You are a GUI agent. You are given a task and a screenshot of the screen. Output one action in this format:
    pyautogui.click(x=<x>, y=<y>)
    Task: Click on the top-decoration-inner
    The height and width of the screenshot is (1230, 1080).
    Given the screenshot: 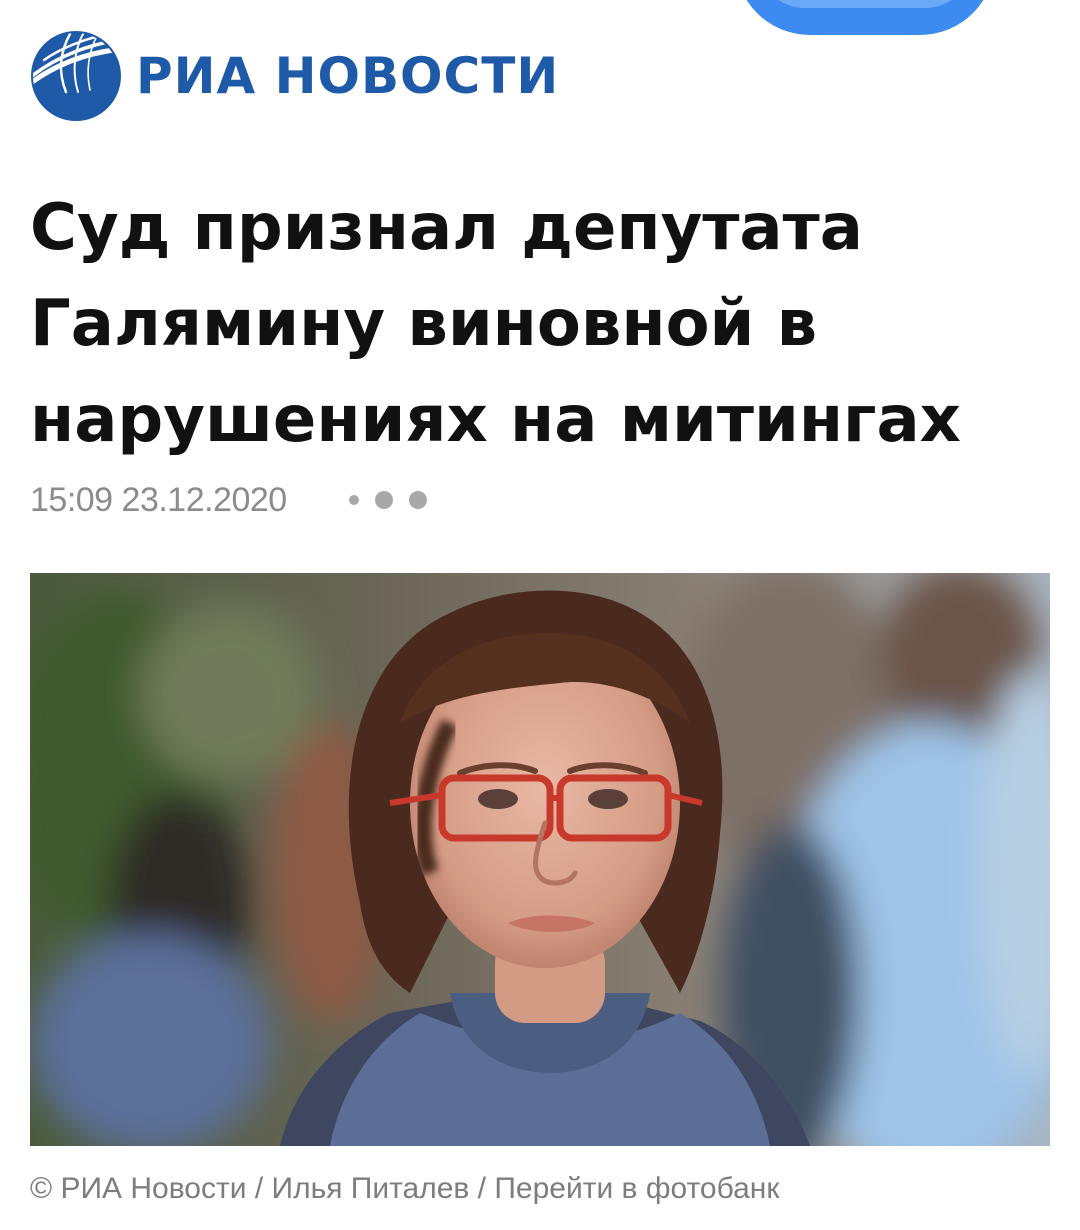 What is the action you would take?
    pyautogui.click(x=865, y=4)
    